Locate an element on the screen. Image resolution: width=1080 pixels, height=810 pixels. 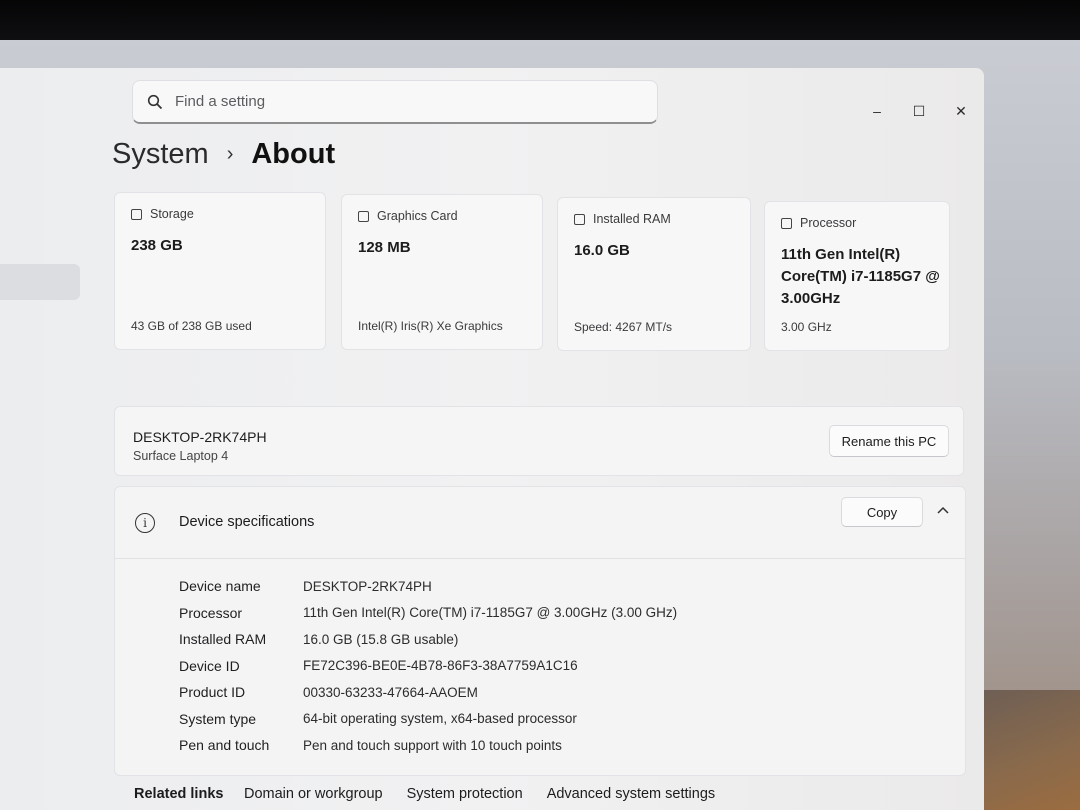
chevron-right-icon: › is located at coordinates (230, 153).